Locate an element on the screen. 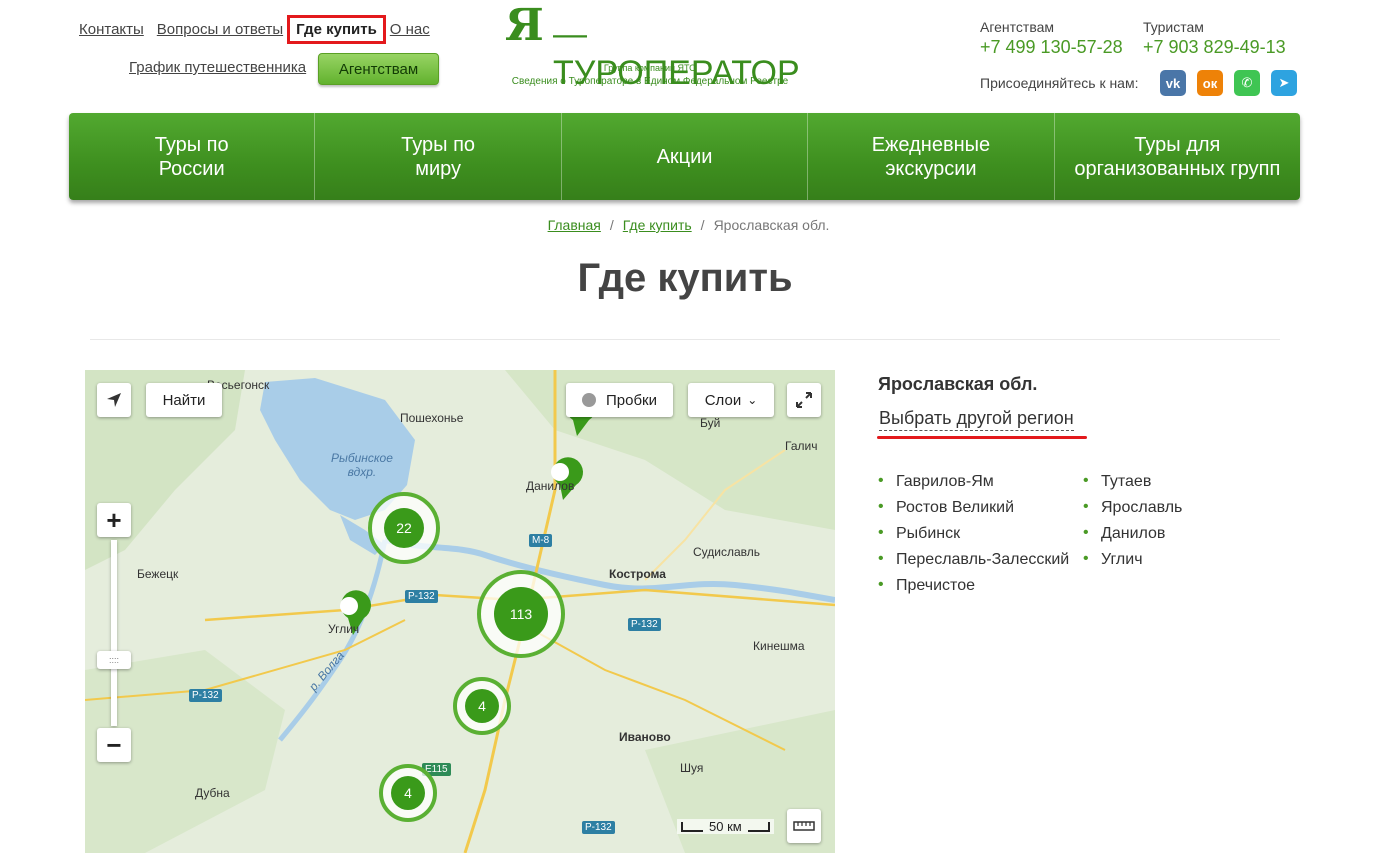  scale-label: 50 км is located at coordinates (725, 826).